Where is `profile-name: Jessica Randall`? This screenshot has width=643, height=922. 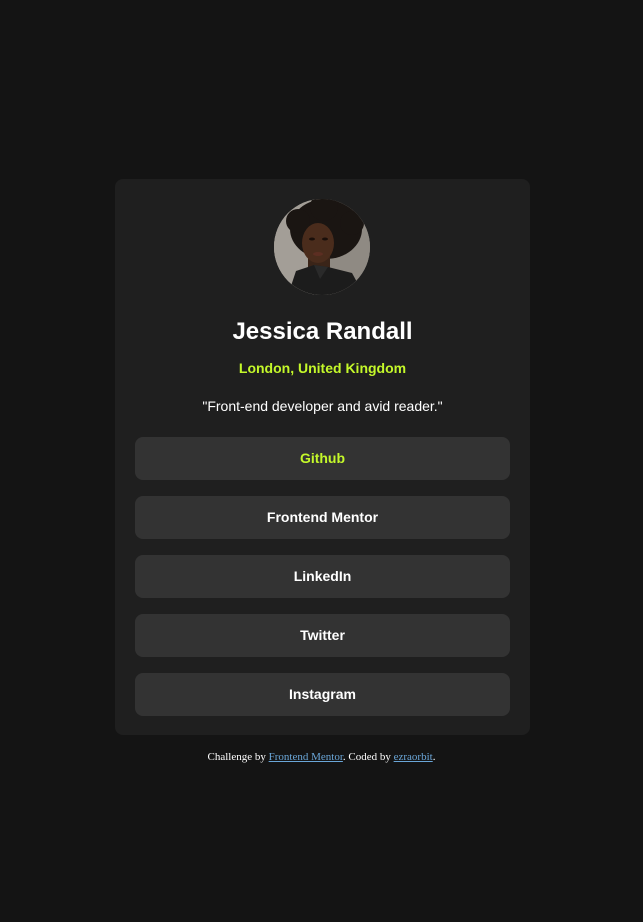 profile-name: Jessica Randall is located at coordinates (322, 331).